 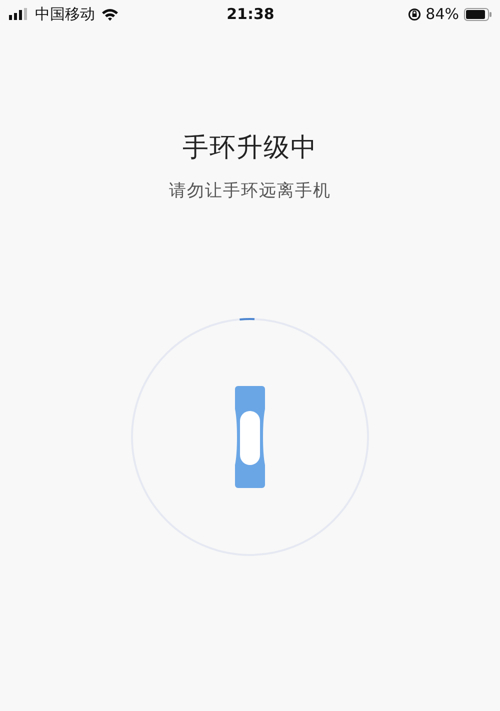 What do you see at coordinates (414, 14) in the screenshot?
I see `rotation-lock-icon` at bounding box center [414, 14].